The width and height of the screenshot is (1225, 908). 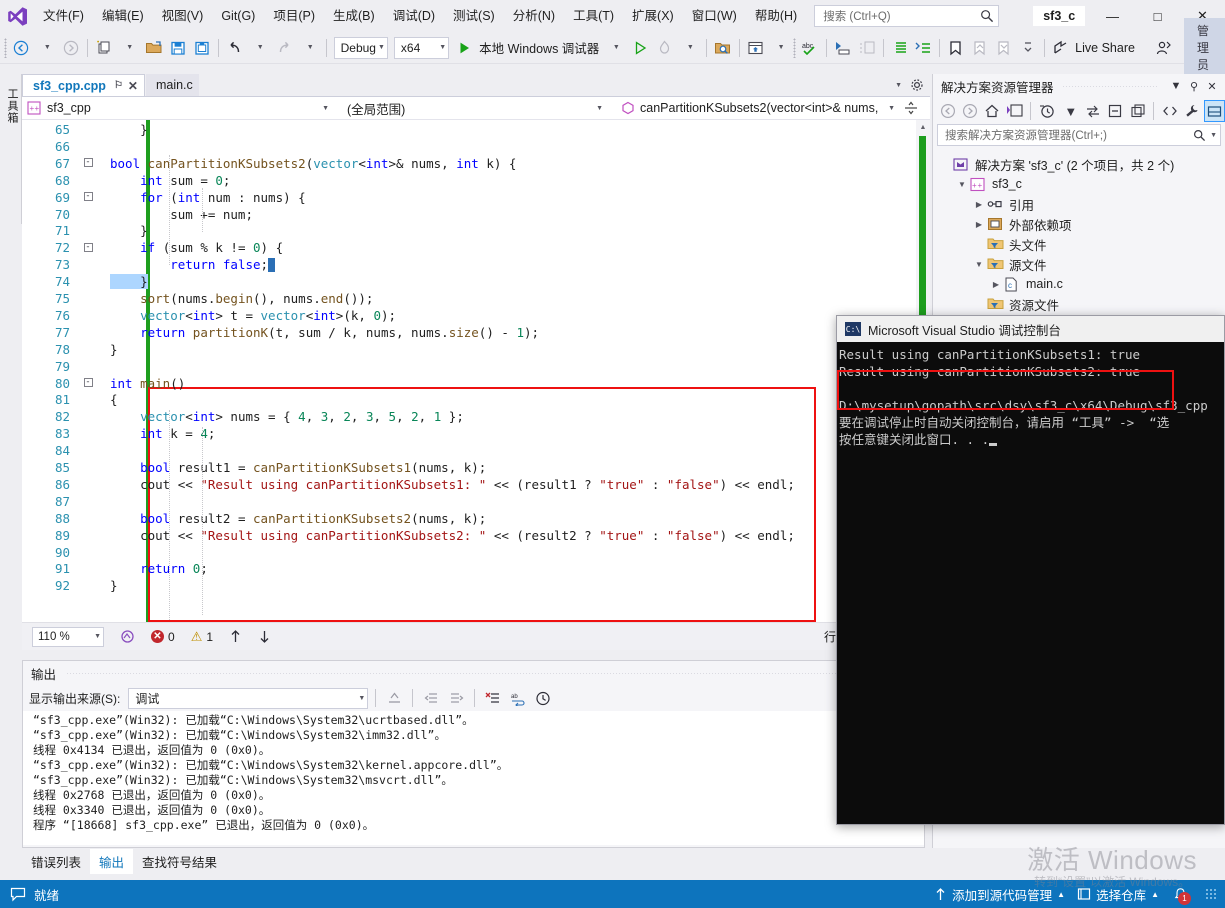 What do you see at coordinates (1194, 86) in the screenshot?
I see `pin-icon: ⚲` at bounding box center [1194, 86].